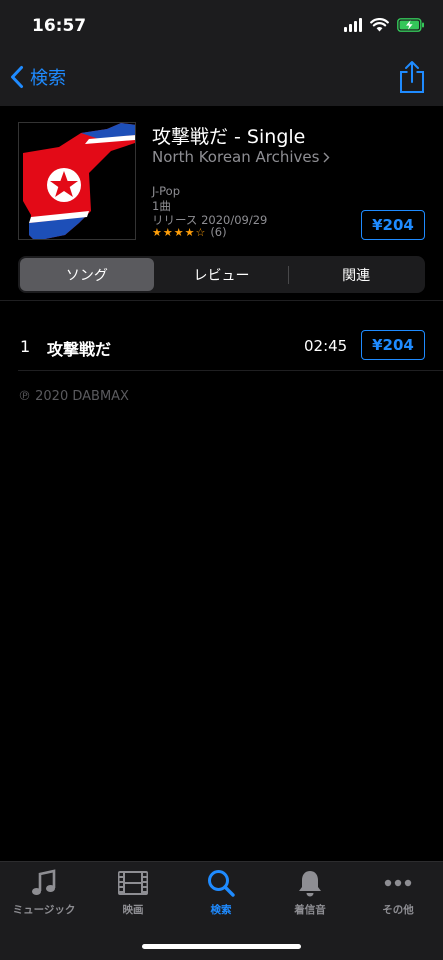 Image resolution: width=443 pixels, height=960 pixels. I want to click on back-label: 検索, so click(48, 78).